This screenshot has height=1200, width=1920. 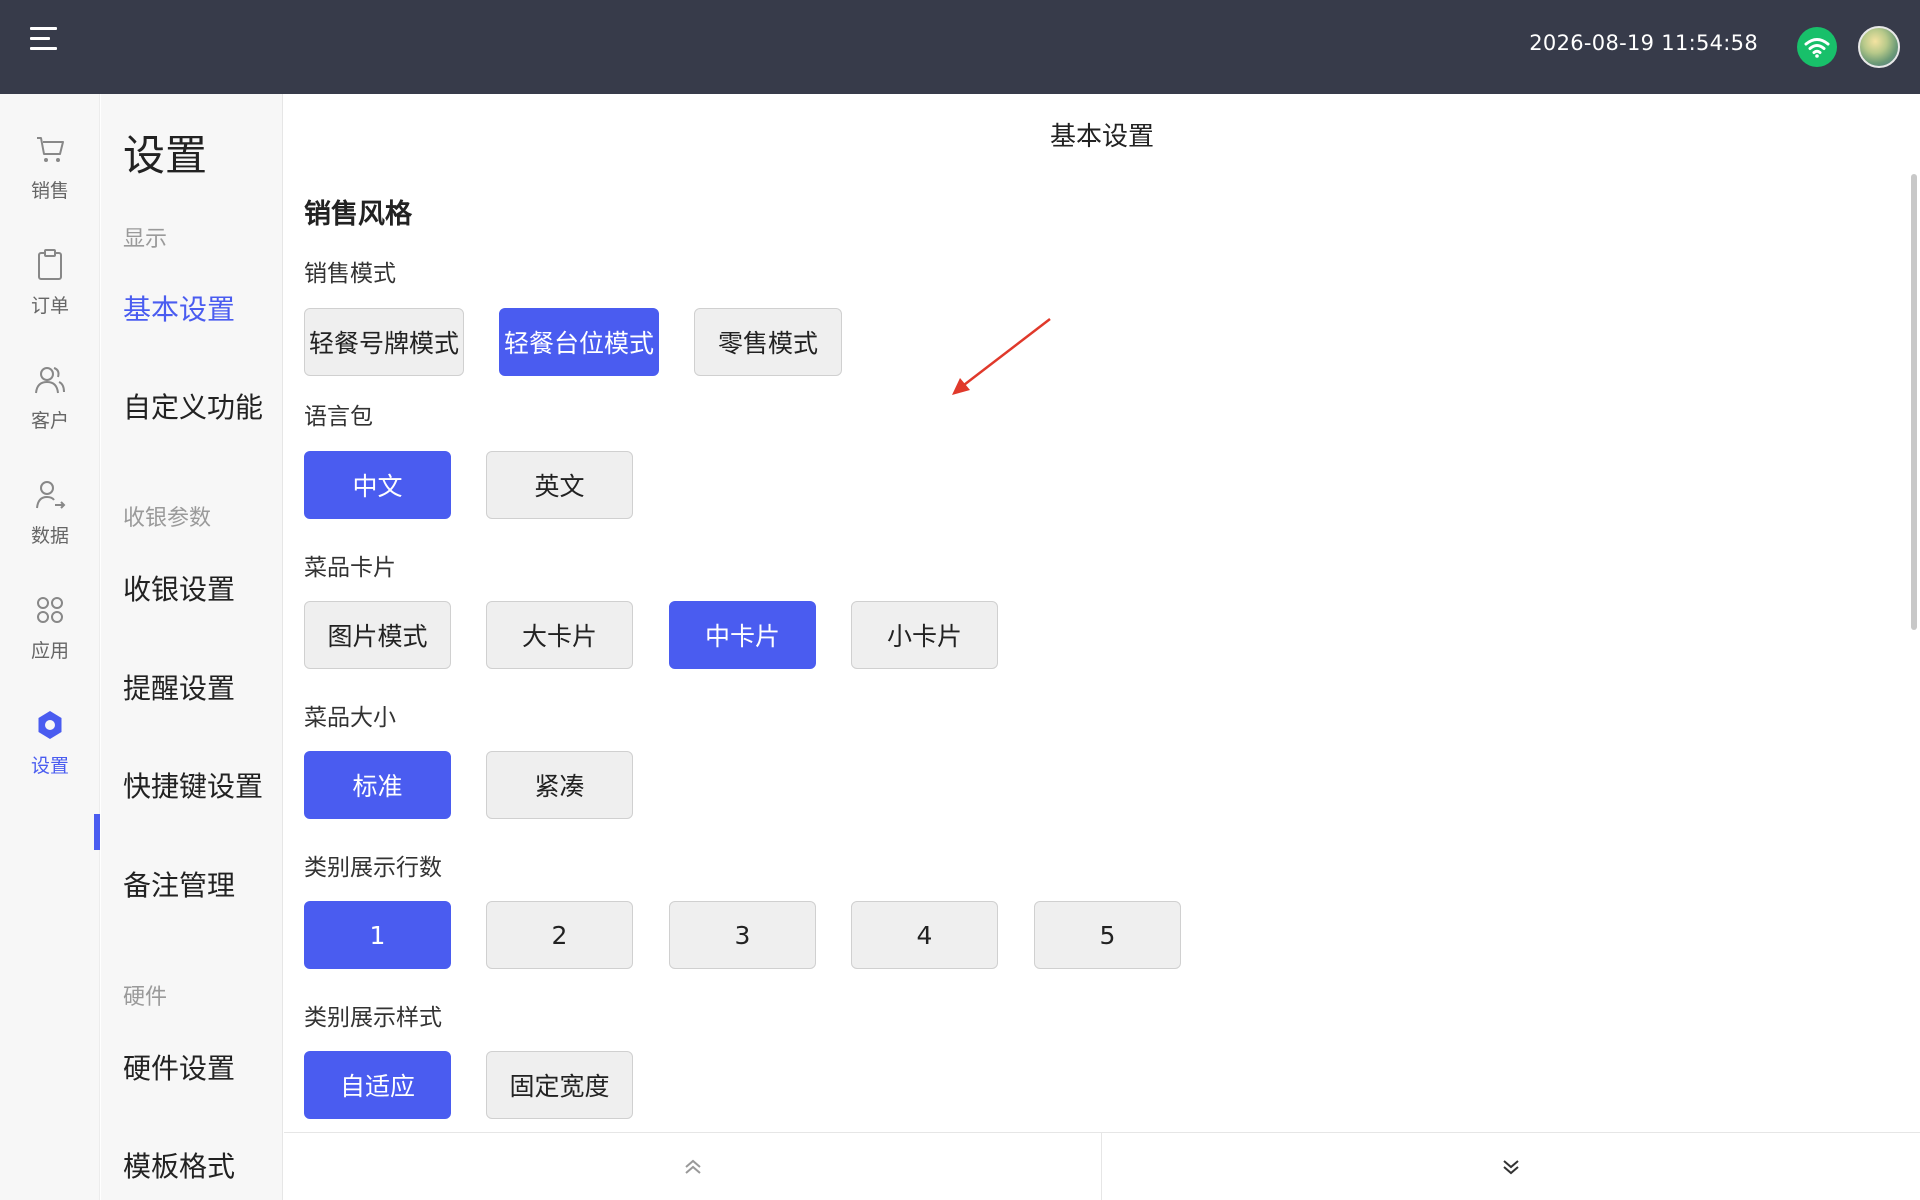 I want to click on category-rows-option: 4, so click(x=924, y=935).